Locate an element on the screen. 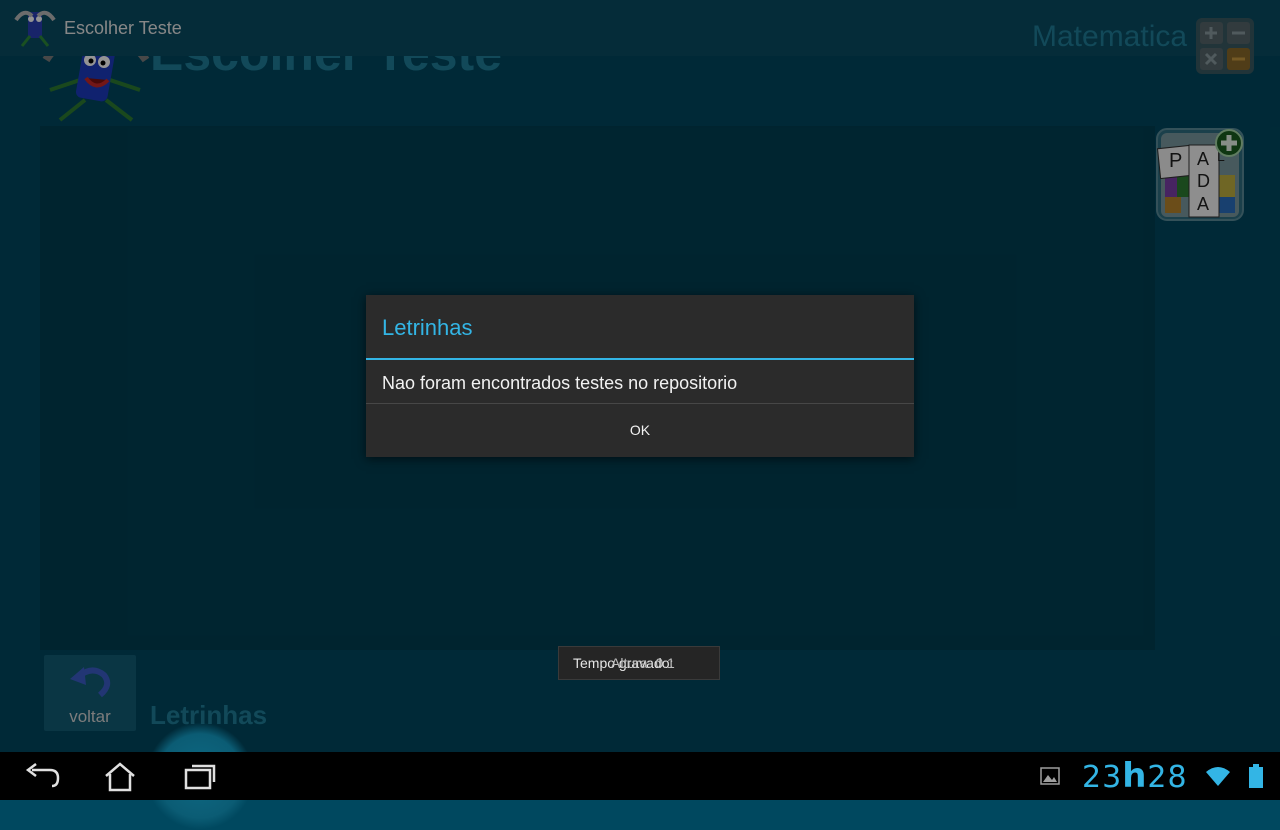  system-navigation-bar: 23h28 is located at coordinates (640, 776).